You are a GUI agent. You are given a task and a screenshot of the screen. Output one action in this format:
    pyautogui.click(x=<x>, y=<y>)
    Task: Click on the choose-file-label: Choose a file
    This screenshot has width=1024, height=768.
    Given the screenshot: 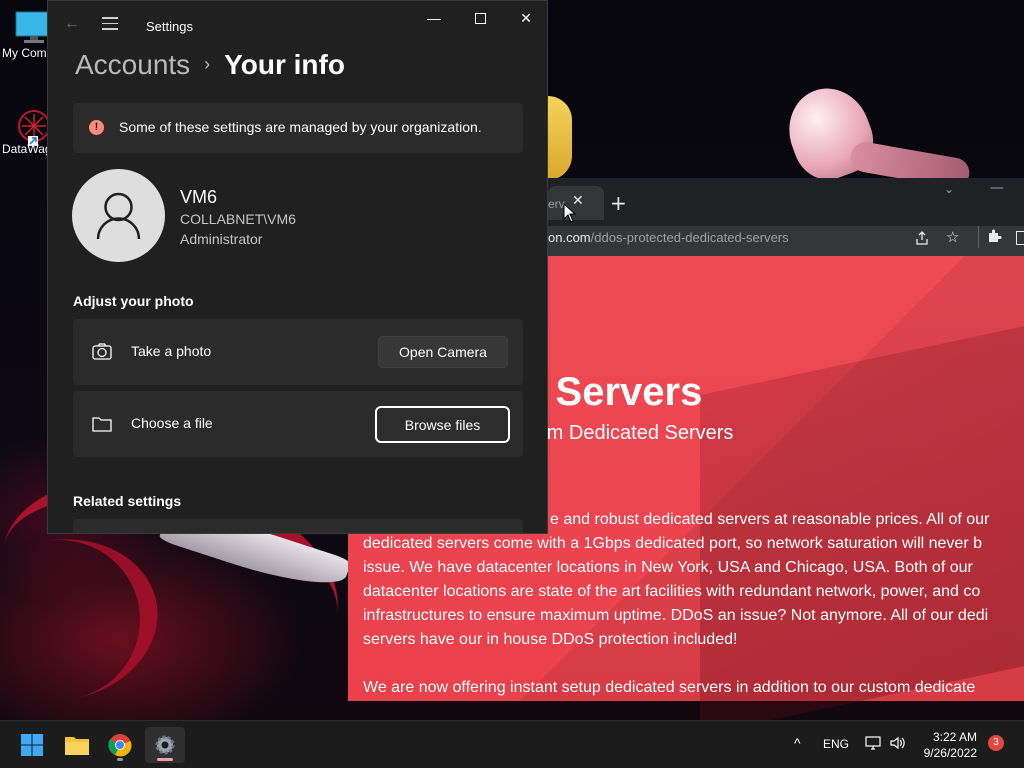 What is the action you would take?
    pyautogui.click(x=172, y=423)
    